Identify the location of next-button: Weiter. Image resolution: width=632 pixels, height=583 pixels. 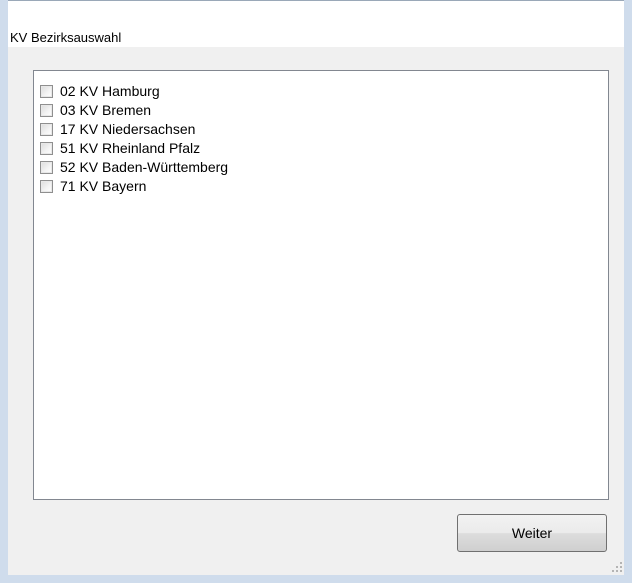
(532, 533).